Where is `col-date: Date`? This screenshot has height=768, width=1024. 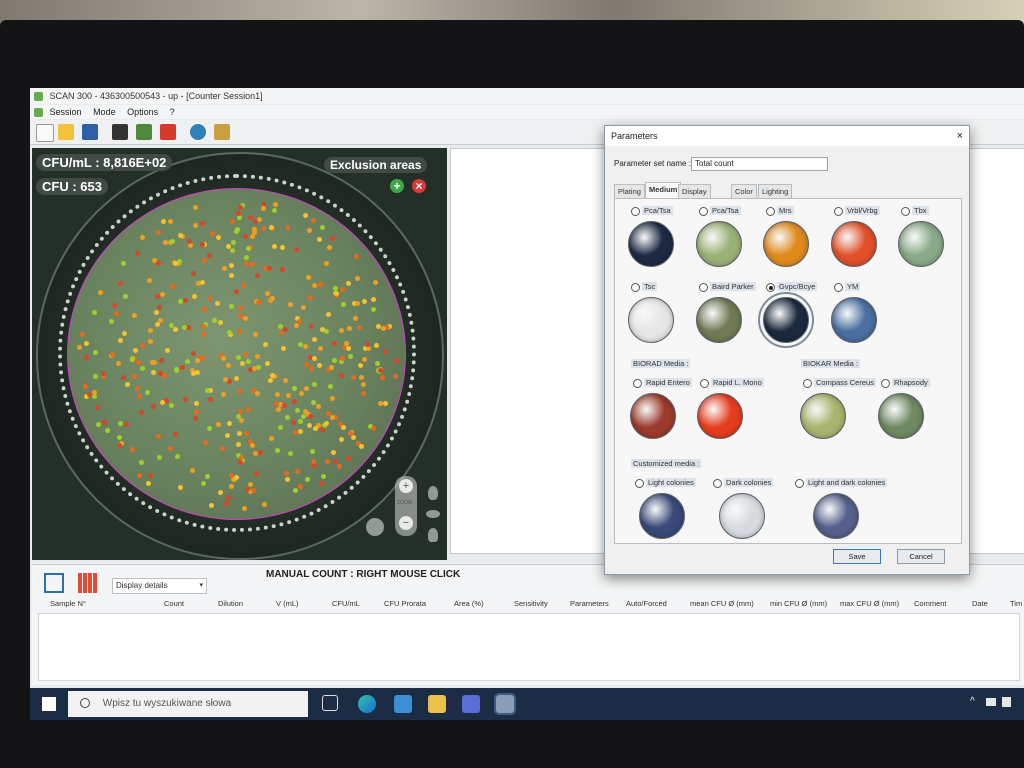
col-date: Date is located at coordinates (980, 603).